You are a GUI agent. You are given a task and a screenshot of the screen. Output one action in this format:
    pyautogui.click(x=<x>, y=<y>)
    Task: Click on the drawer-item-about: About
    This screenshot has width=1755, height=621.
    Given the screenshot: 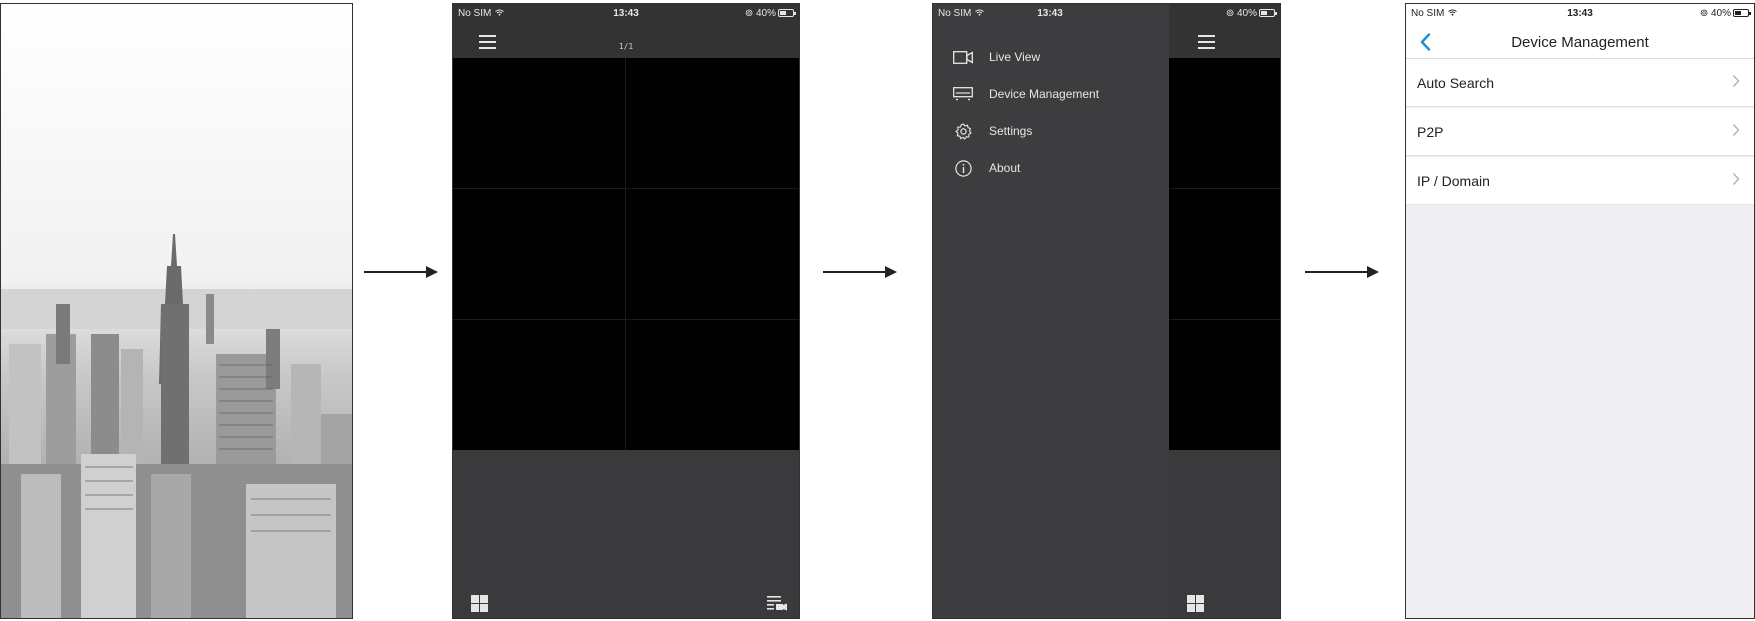 What is the action you would take?
    pyautogui.click(x=986, y=168)
    